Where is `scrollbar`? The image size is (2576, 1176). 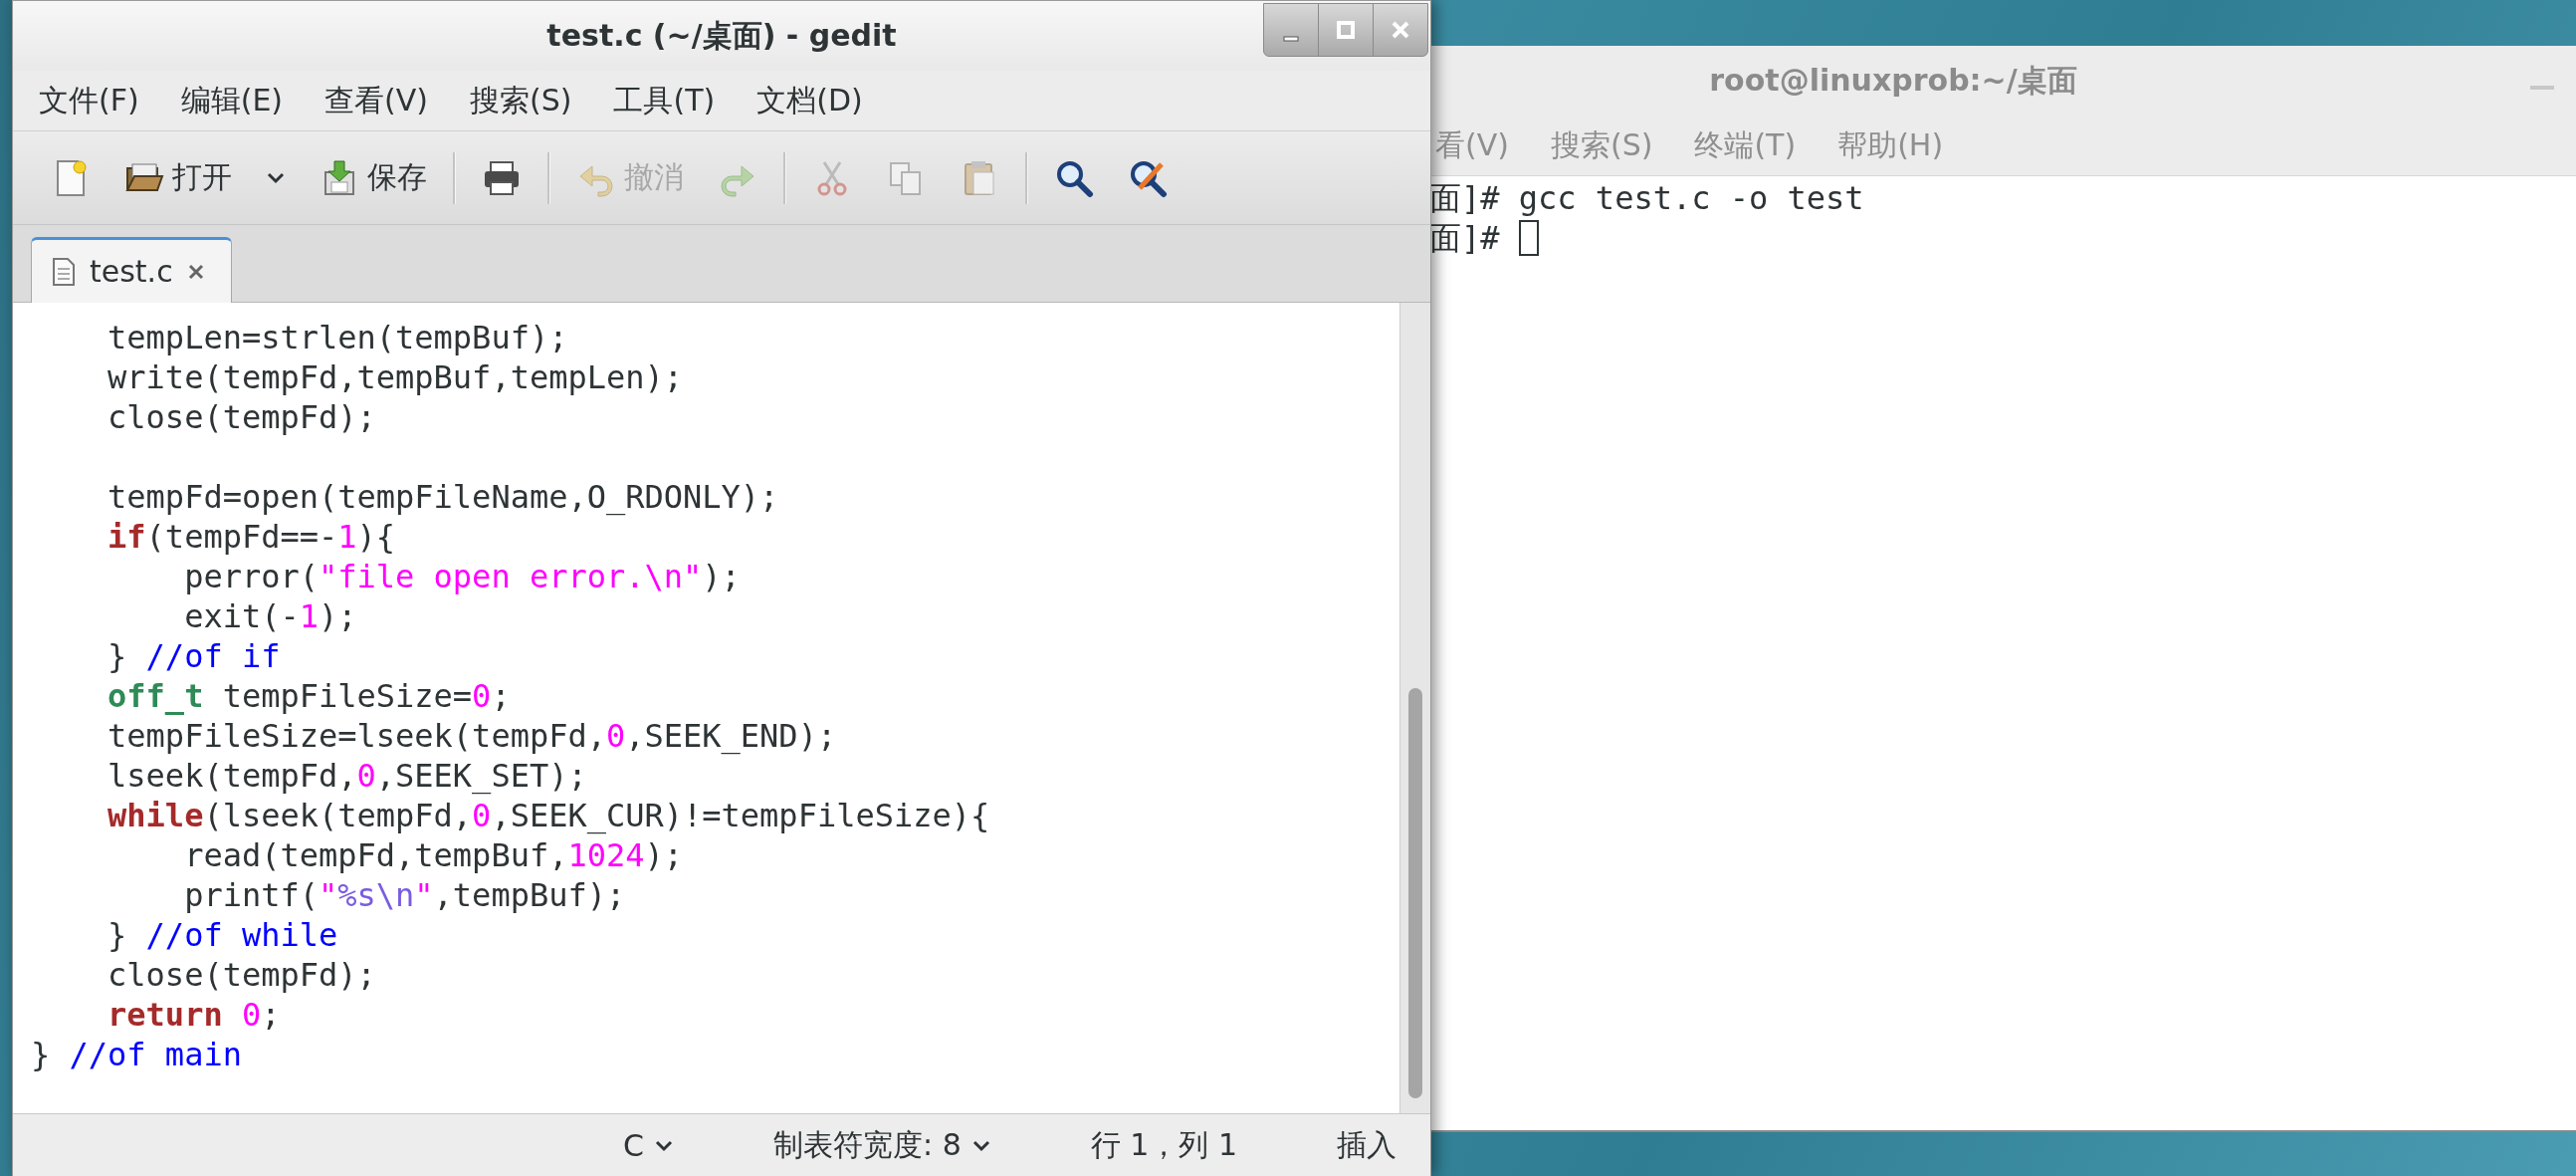 scrollbar is located at coordinates (1414, 708).